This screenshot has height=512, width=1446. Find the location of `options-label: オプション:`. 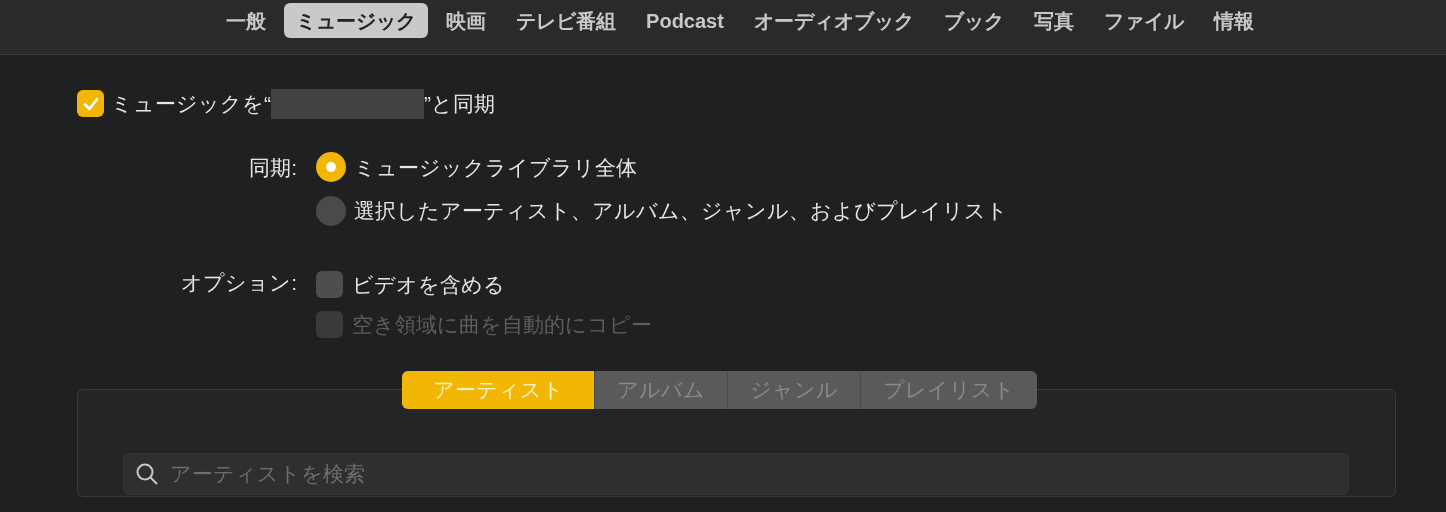

options-label: オプション: is located at coordinates (239, 282).